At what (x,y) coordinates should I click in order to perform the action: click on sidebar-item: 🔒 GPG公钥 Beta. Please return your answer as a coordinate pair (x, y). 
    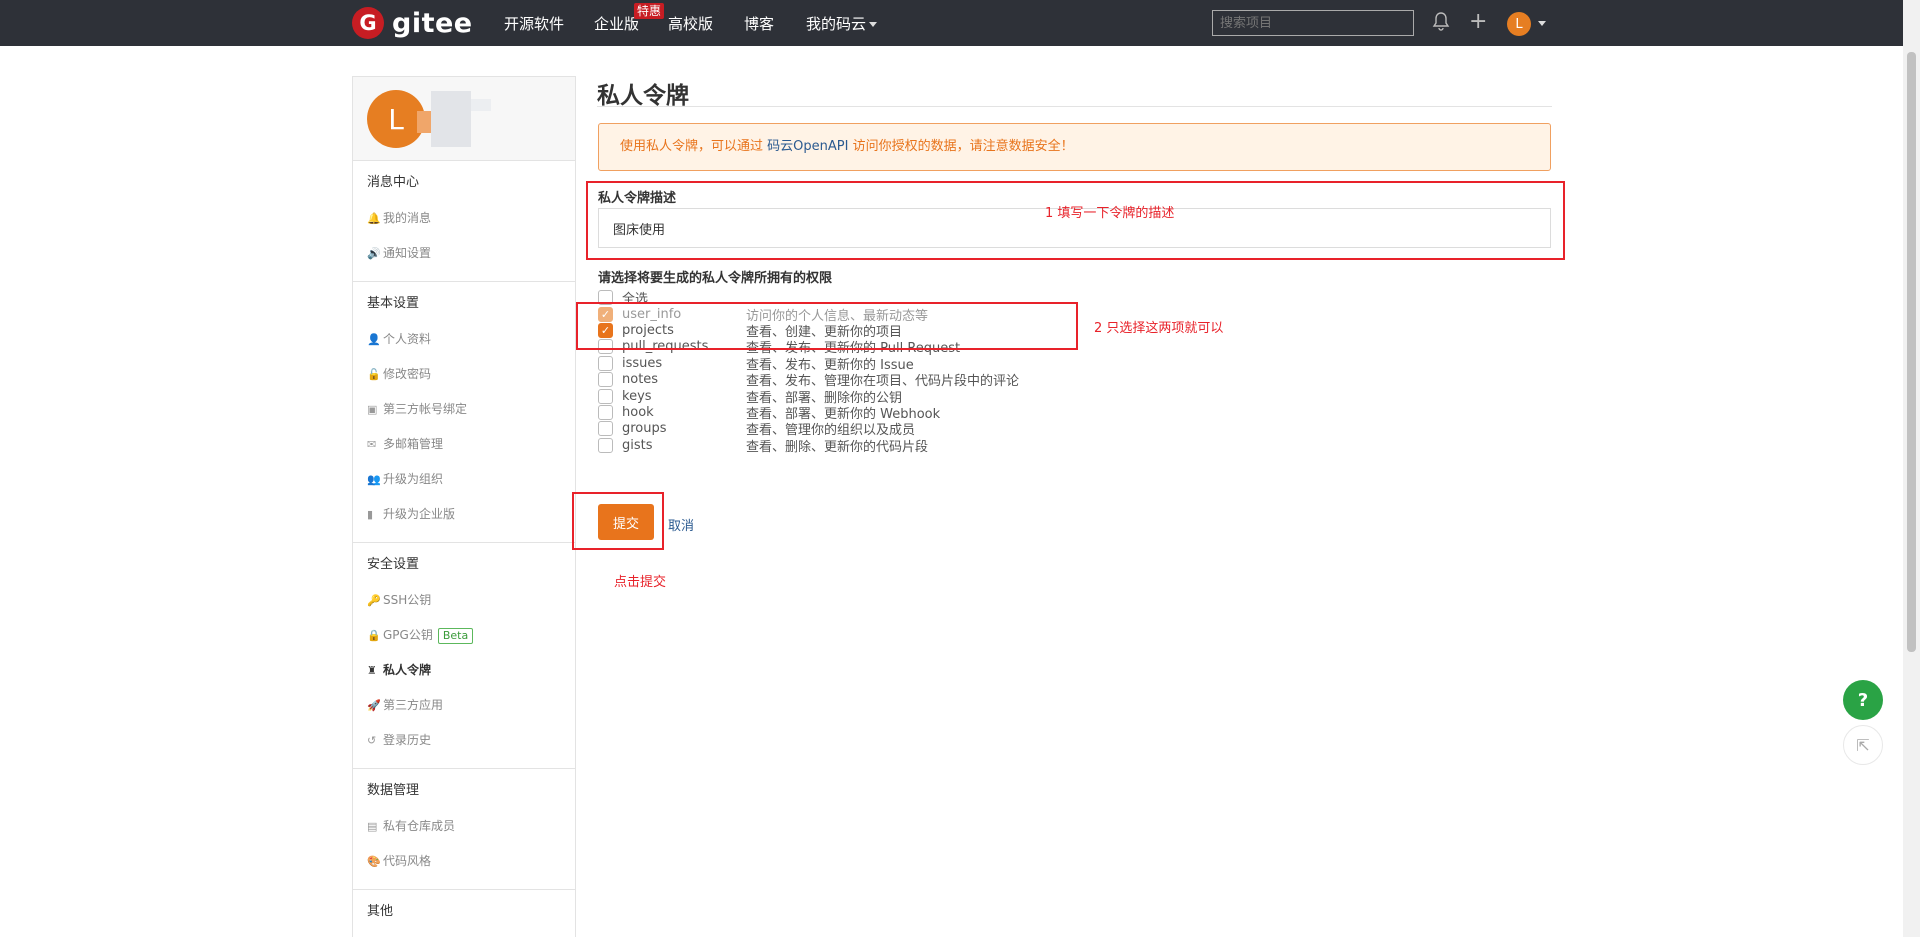
    Looking at the image, I should click on (471, 635).